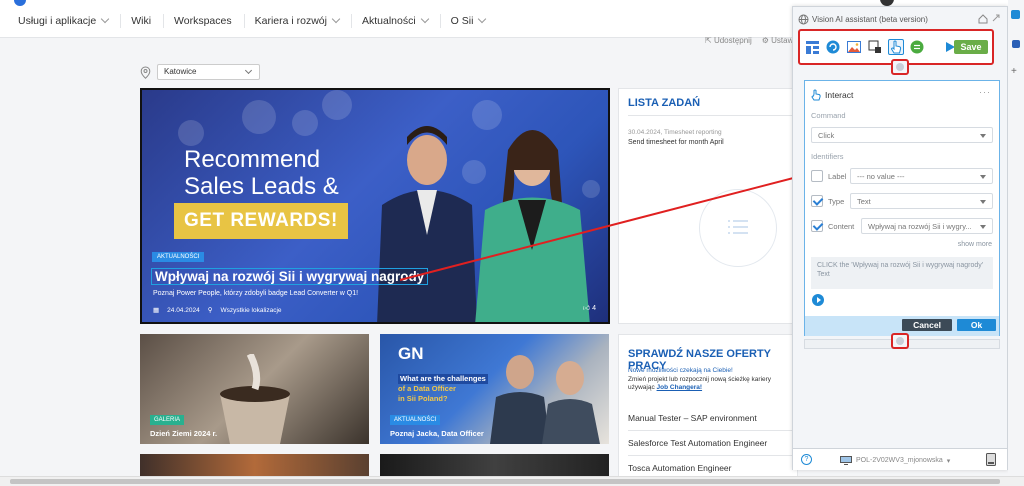  I want to click on command-select: Click, so click(902, 135).